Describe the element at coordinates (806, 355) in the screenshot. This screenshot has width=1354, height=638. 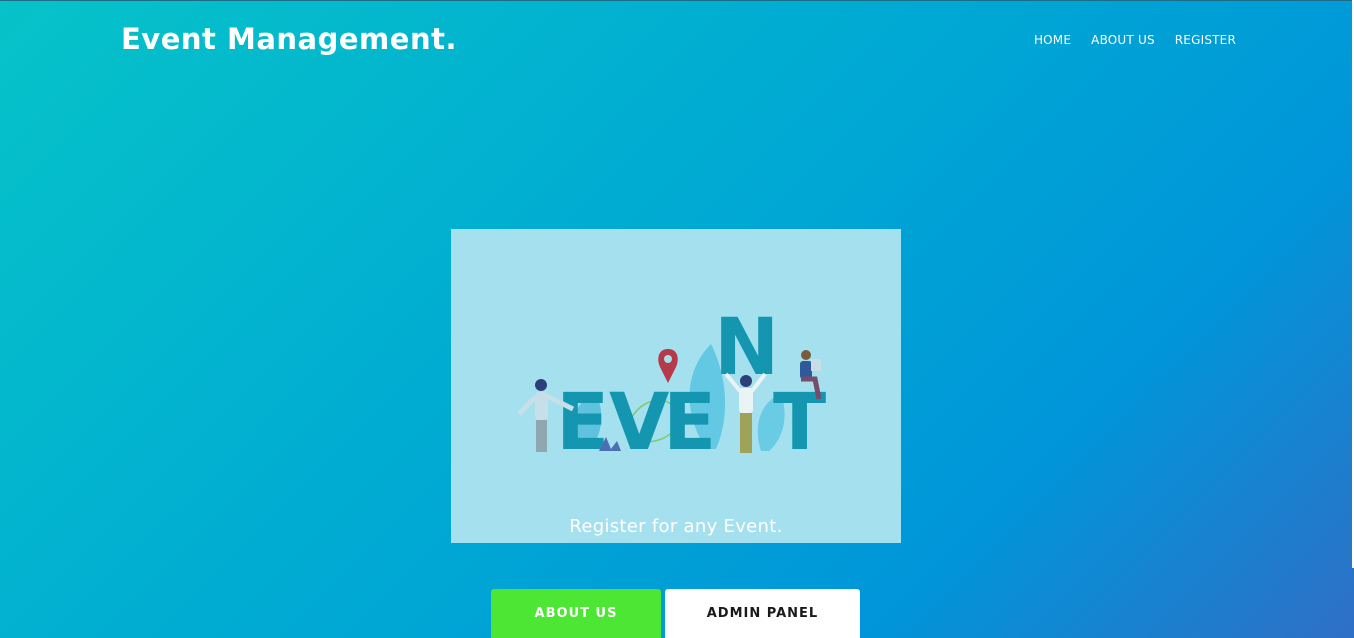
I see `person-right-head` at that location.